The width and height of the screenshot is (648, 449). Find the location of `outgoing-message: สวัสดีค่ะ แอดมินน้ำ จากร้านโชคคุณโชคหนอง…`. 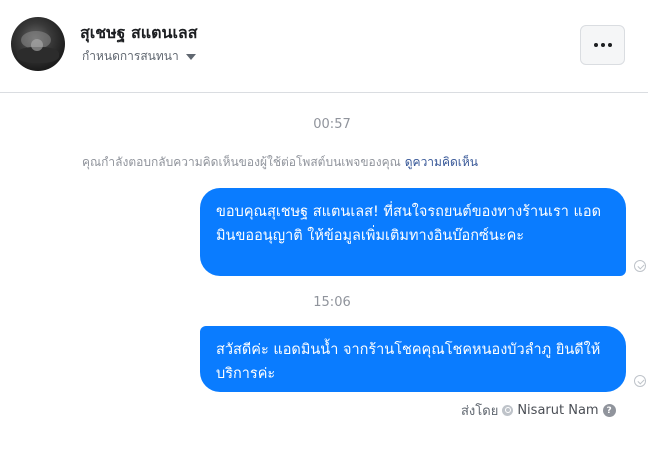

outgoing-message: สวัสดีค่ะ แอดมินน้ำ จากร้านโชคคุณโชคหนอง… is located at coordinates (413, 359).